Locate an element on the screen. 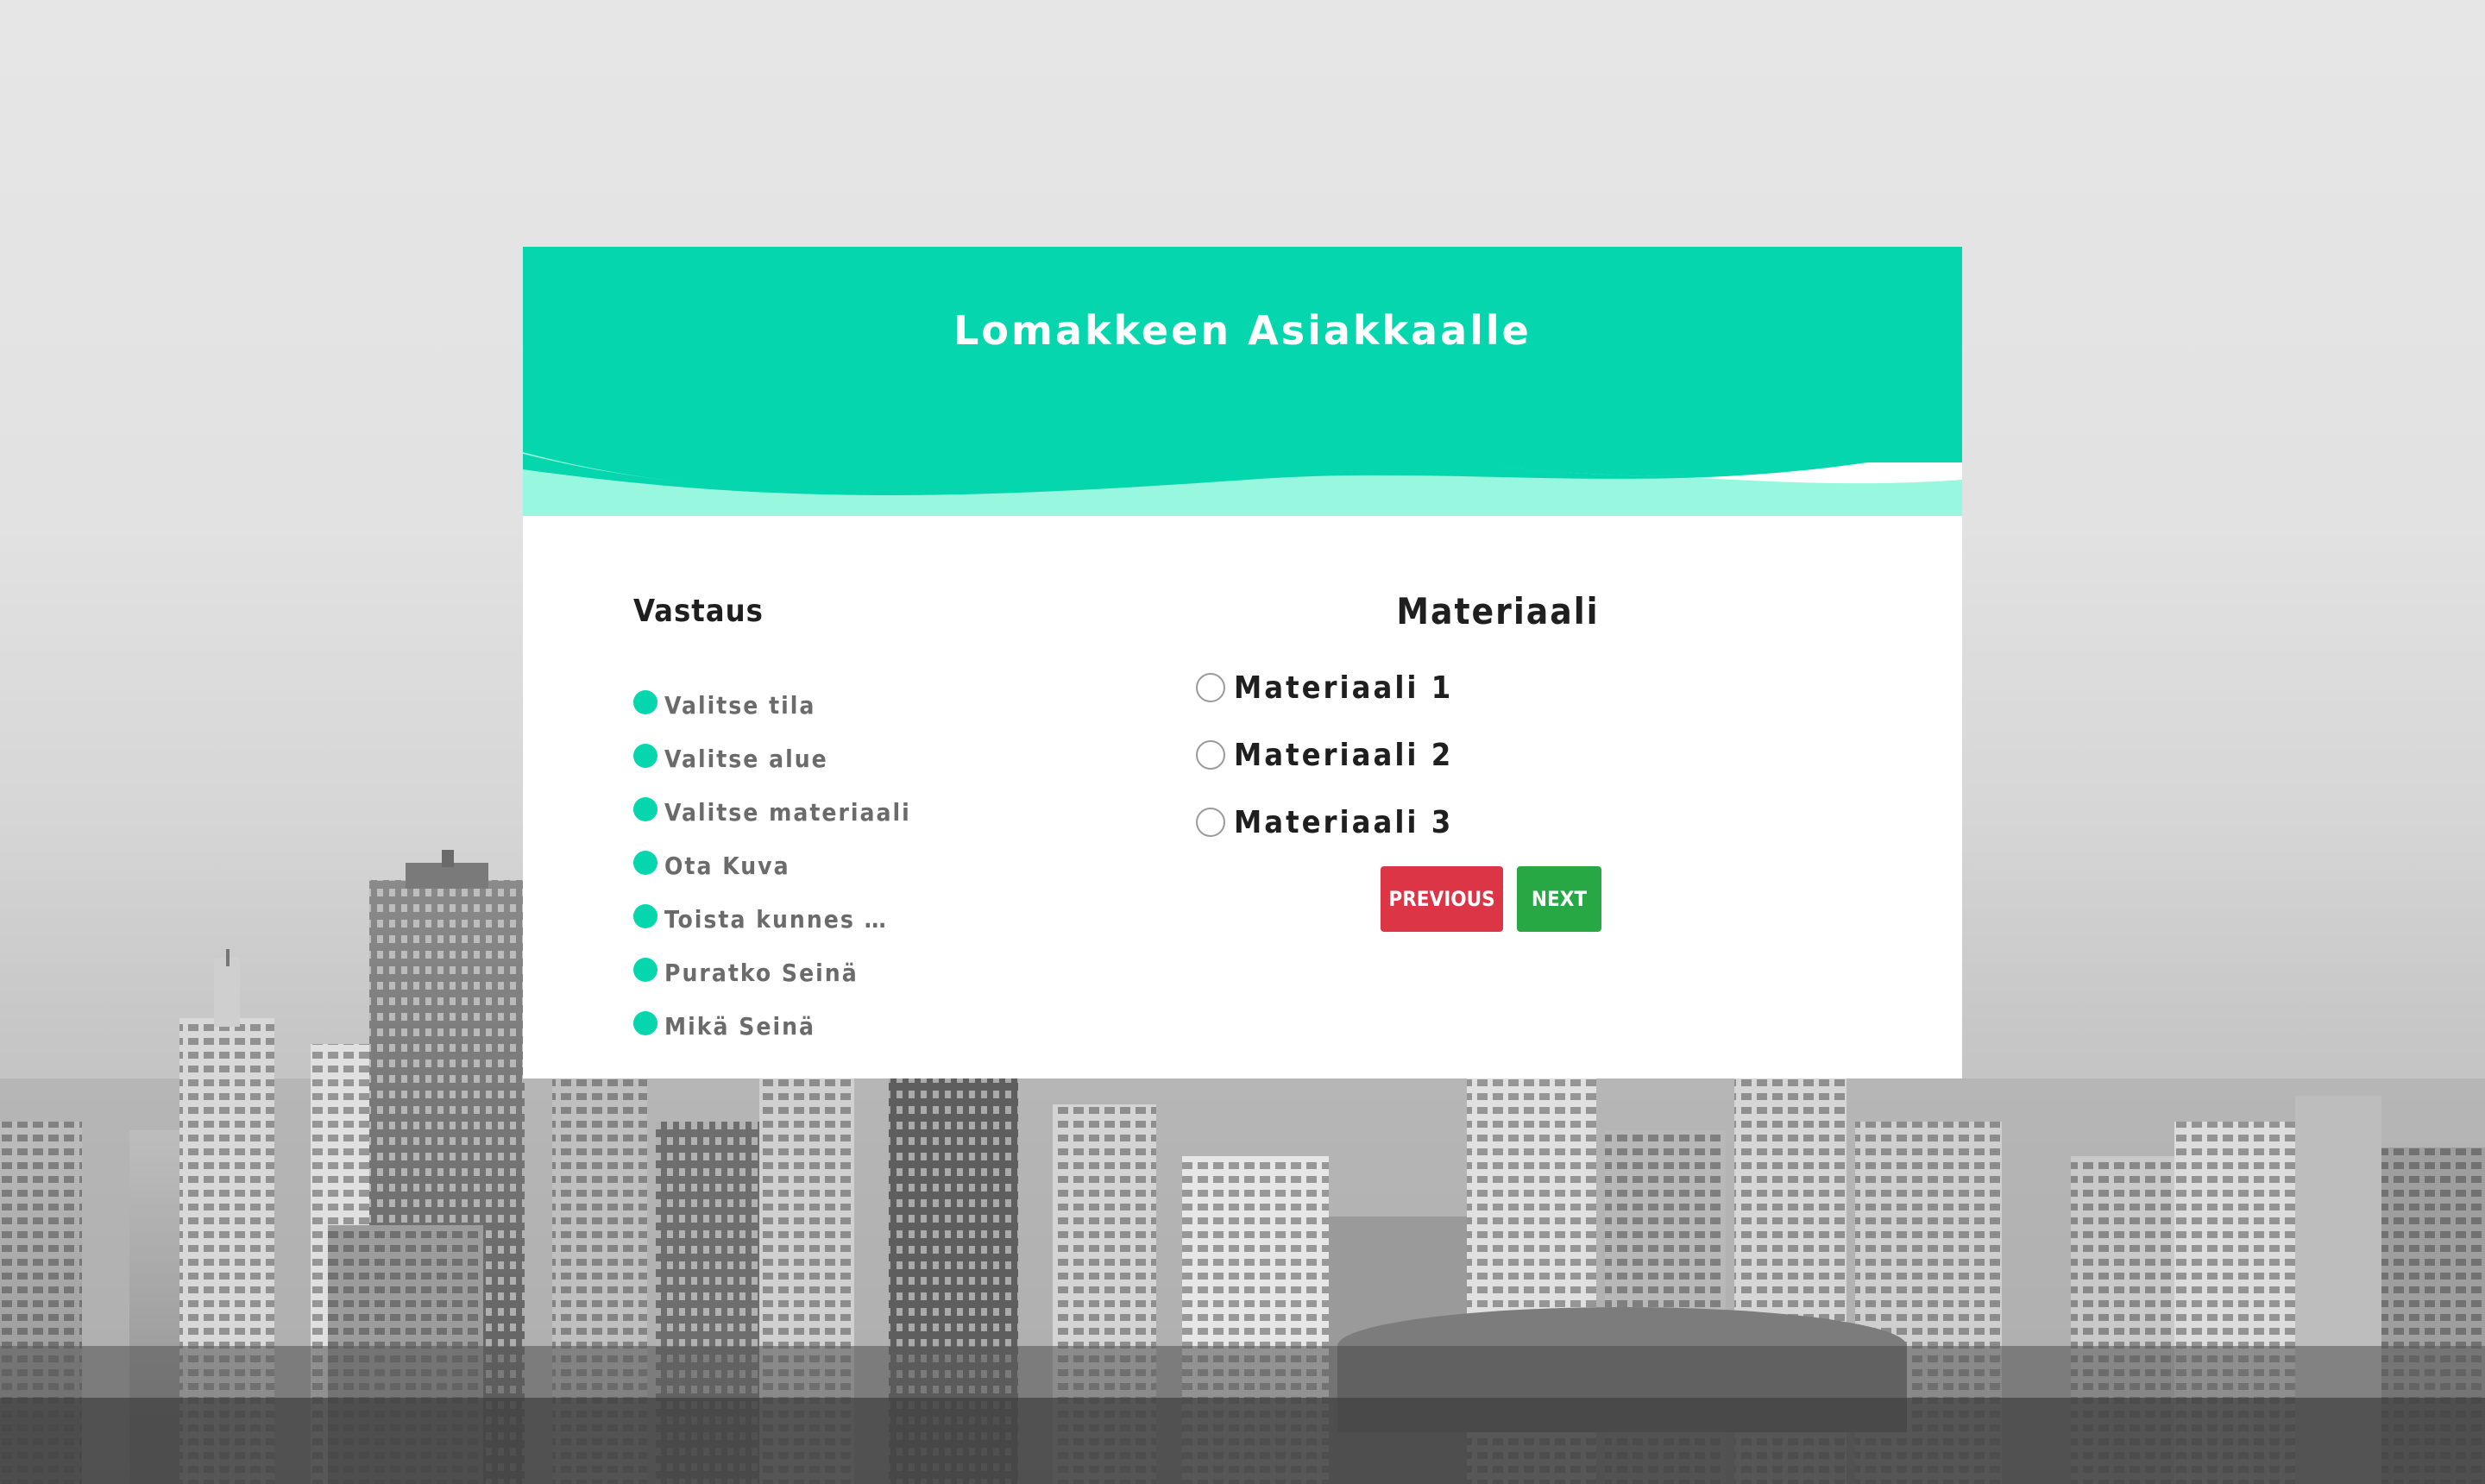 This screenshot has width=2485, height=1484. step-label: Ota Kuva is located at coordinates (727, 865).